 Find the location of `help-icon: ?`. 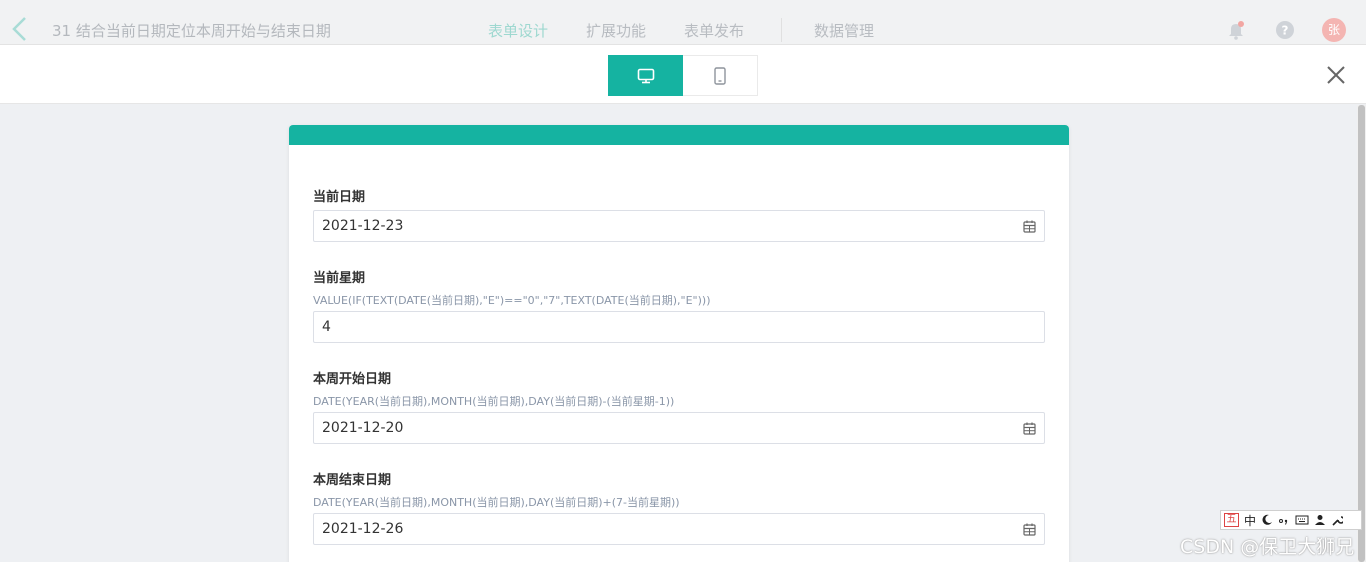

help-icon: ? is located at coordinates (1285, 30).